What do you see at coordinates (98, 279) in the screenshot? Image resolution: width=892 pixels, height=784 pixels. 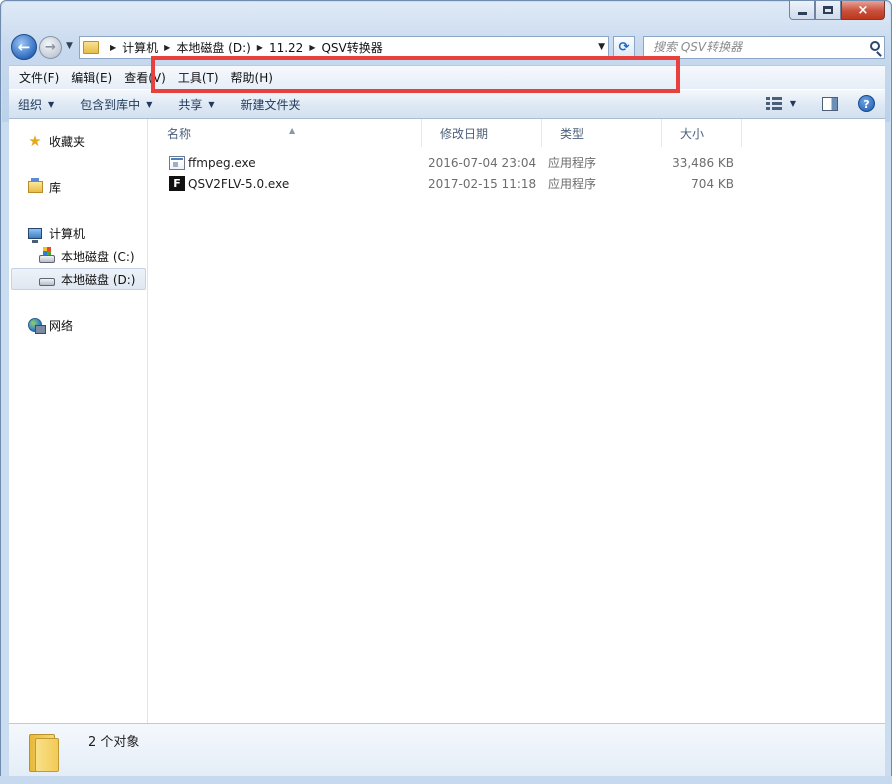 I see `sidebar-item-label: 本地磁盘 (D:)` at bounding box center [98, 279].